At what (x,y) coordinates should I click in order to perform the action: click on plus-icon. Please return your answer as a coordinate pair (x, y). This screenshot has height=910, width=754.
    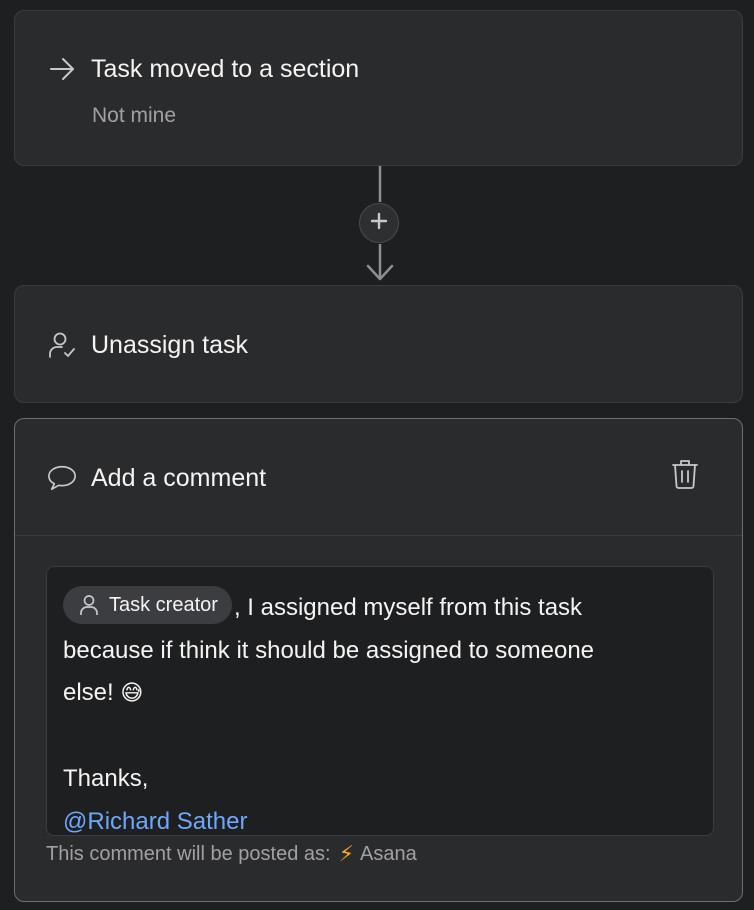
    Looking at the image, I should click on (379, 223).